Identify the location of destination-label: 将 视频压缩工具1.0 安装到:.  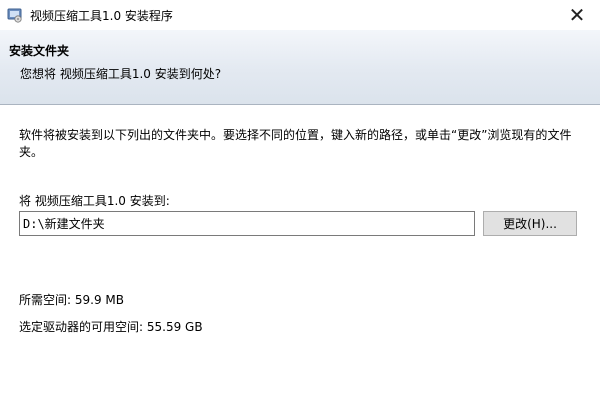
(94, 201).